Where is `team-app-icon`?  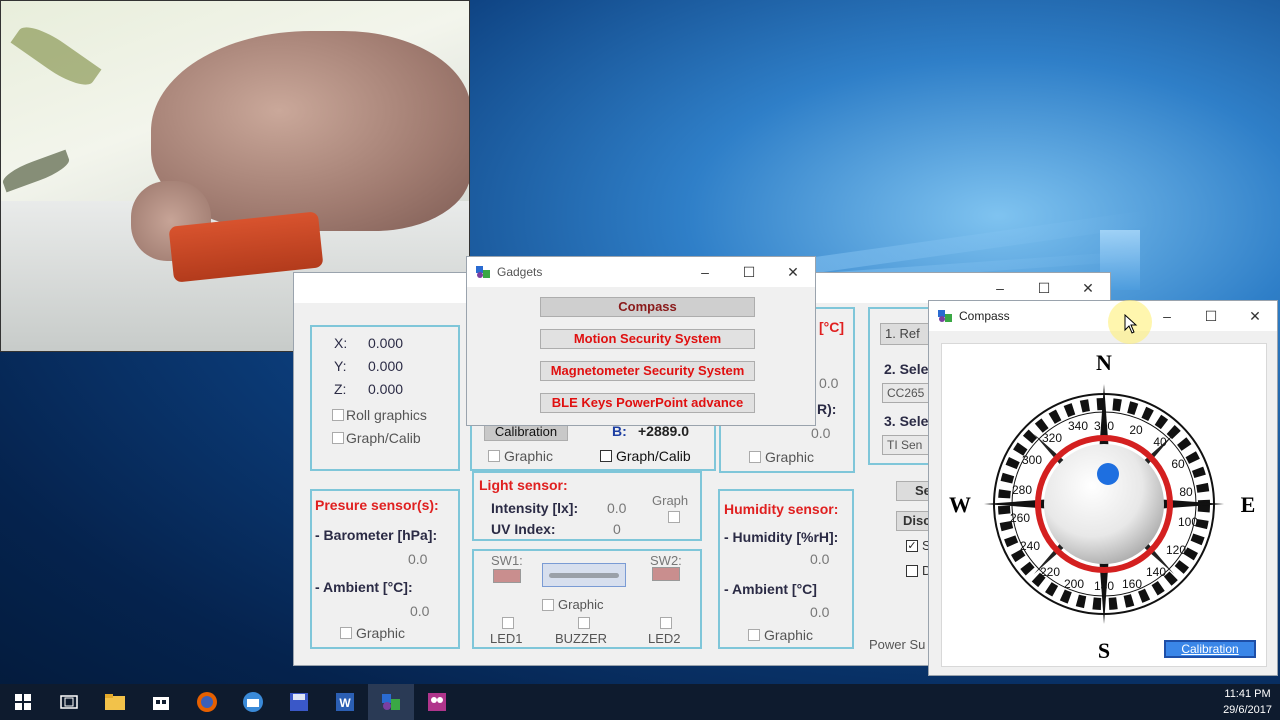 team-app-icon is located at coordinates (437, 702).